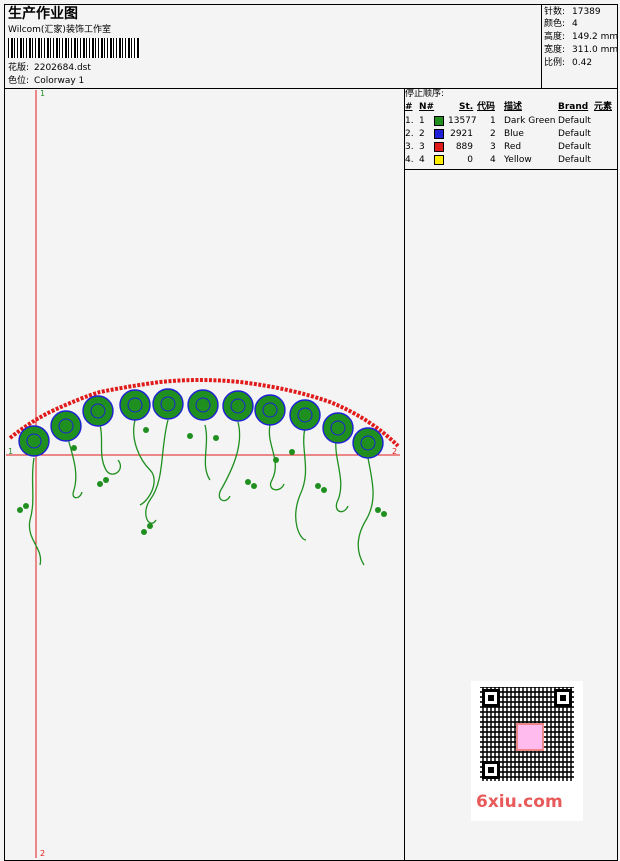 The image size is (620, 861). I want to click on qr-finder-top-right, so click(563, 698).